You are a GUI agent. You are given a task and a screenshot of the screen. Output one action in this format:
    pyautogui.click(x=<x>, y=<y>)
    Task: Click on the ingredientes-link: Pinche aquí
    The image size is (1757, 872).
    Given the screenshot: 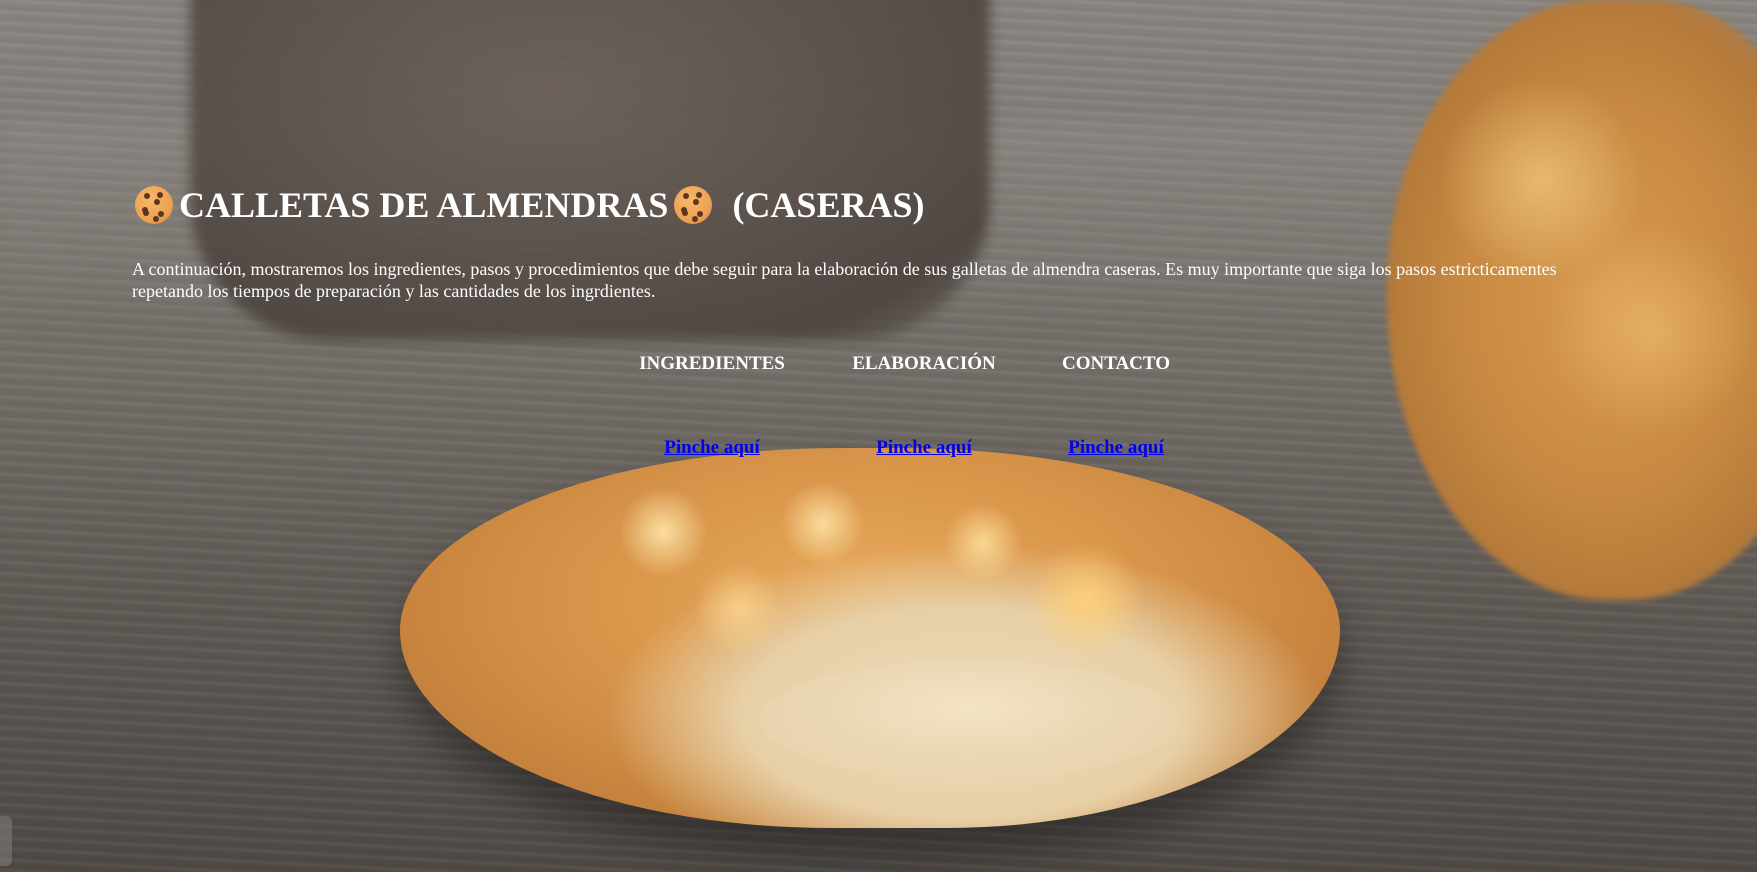 What is the action you would take?
    pyautogui.click(x=712, y=447)
    